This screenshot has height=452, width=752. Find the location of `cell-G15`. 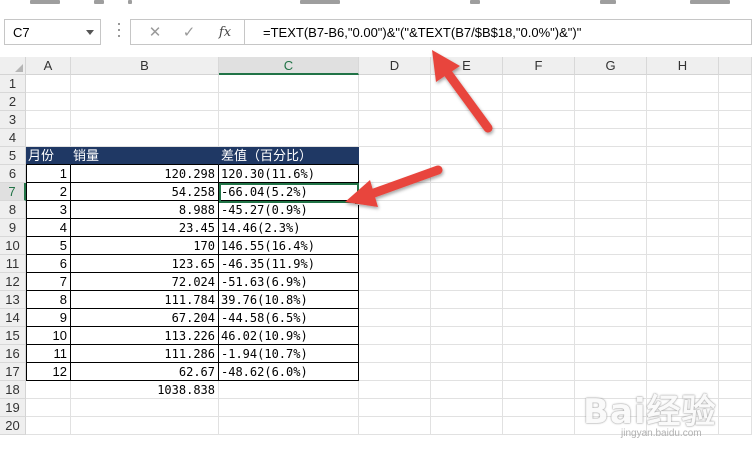

cell-G15 is located at coordinates (611, 336).